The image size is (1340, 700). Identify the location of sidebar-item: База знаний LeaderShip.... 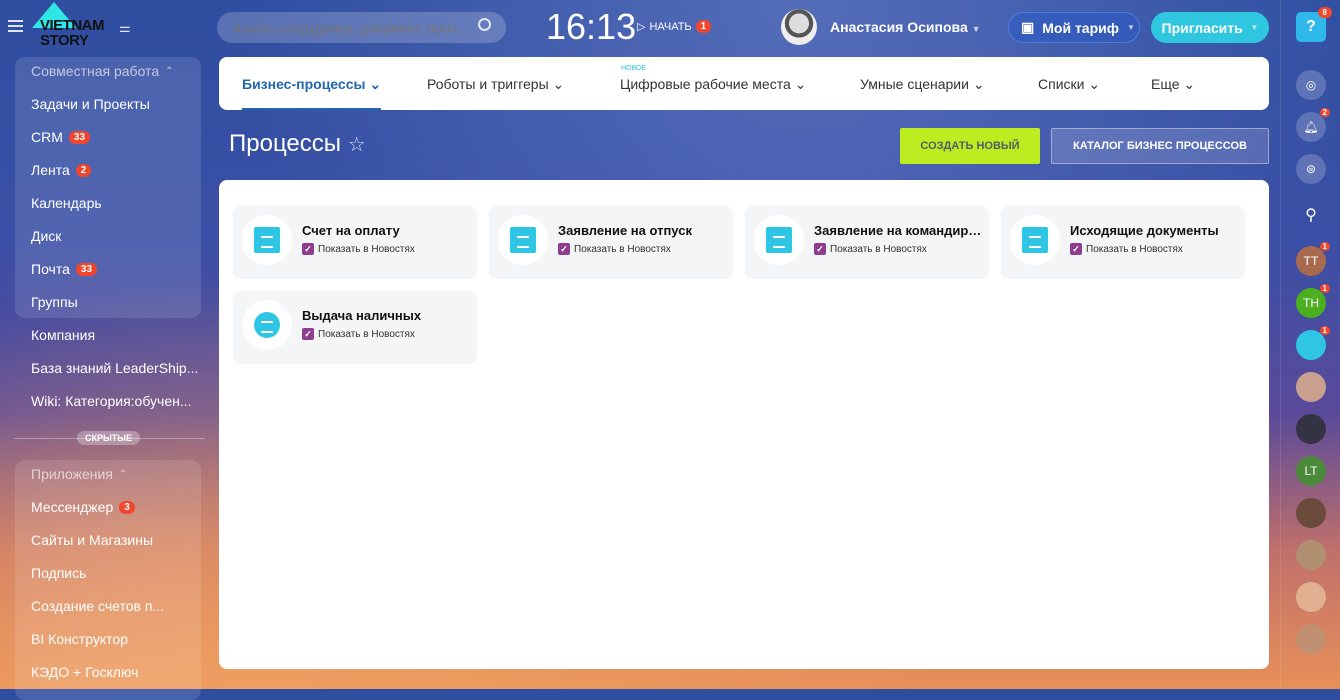
(114, 368).